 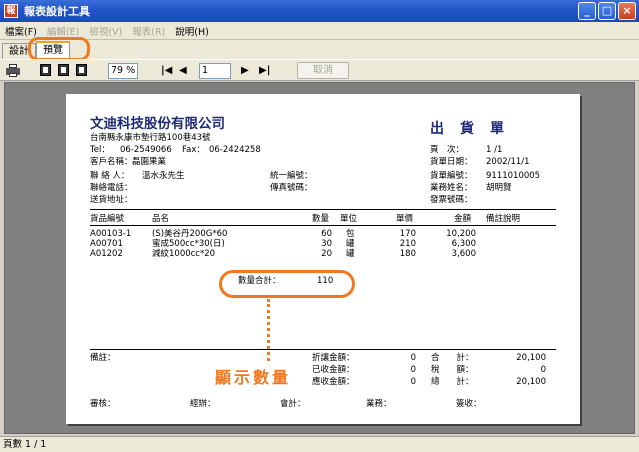 What do you see at coordinates (407, 234) in the screenshot?
I see `item-price: 170` at bounding box center [407, 234].